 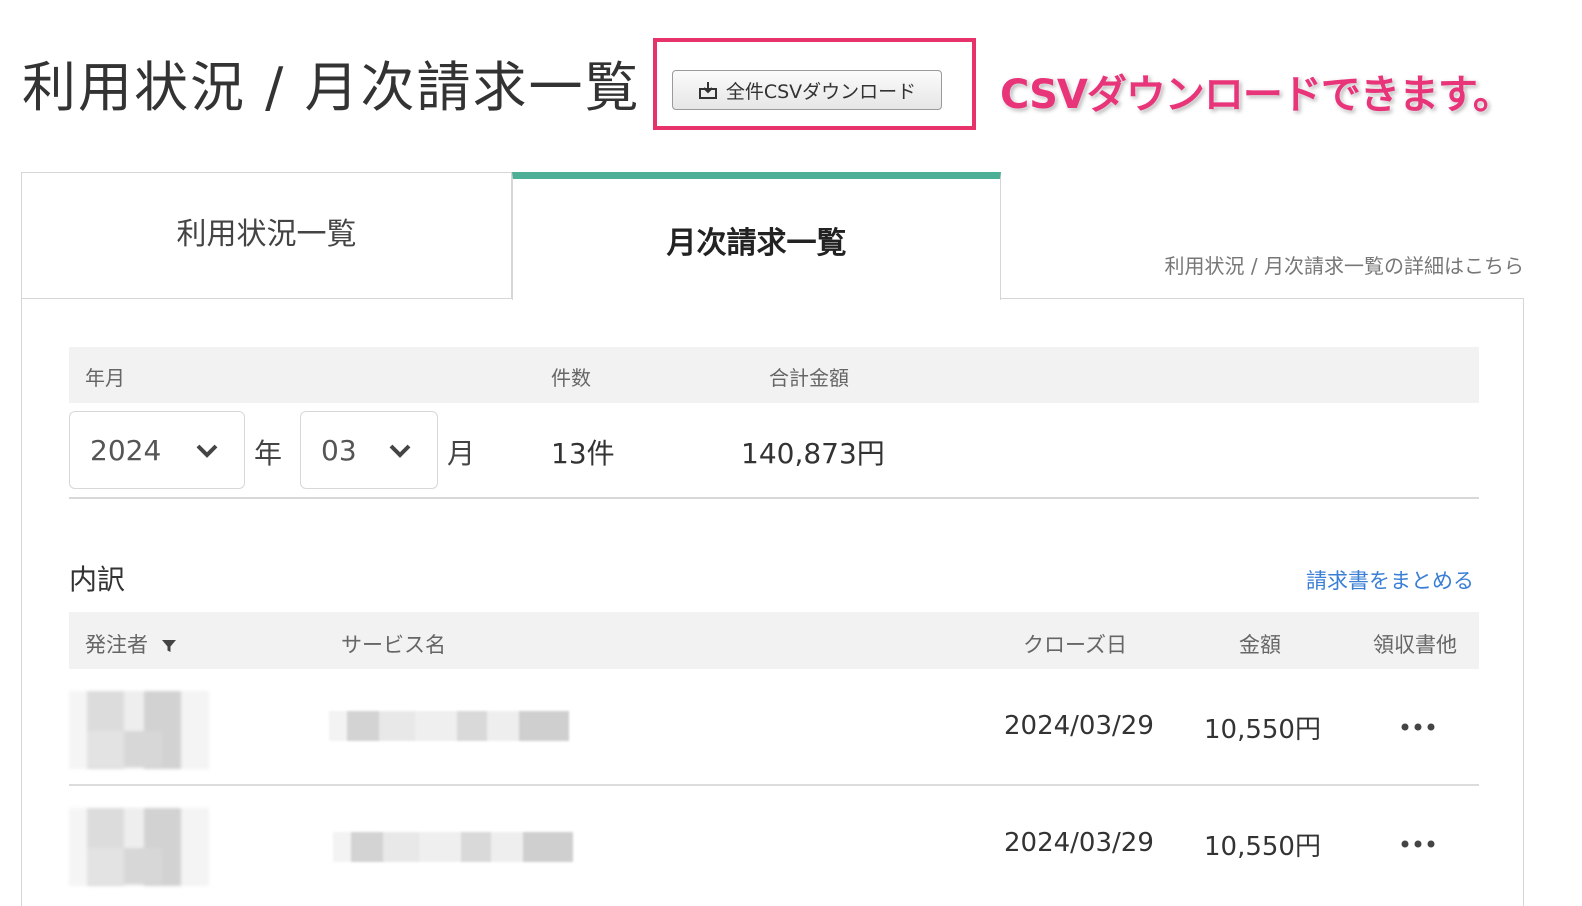 What do you see at coordinates (1415, 645) in the screenshot?
I see `th-receipt: 領収書他` at bounding box center [1415, 645].